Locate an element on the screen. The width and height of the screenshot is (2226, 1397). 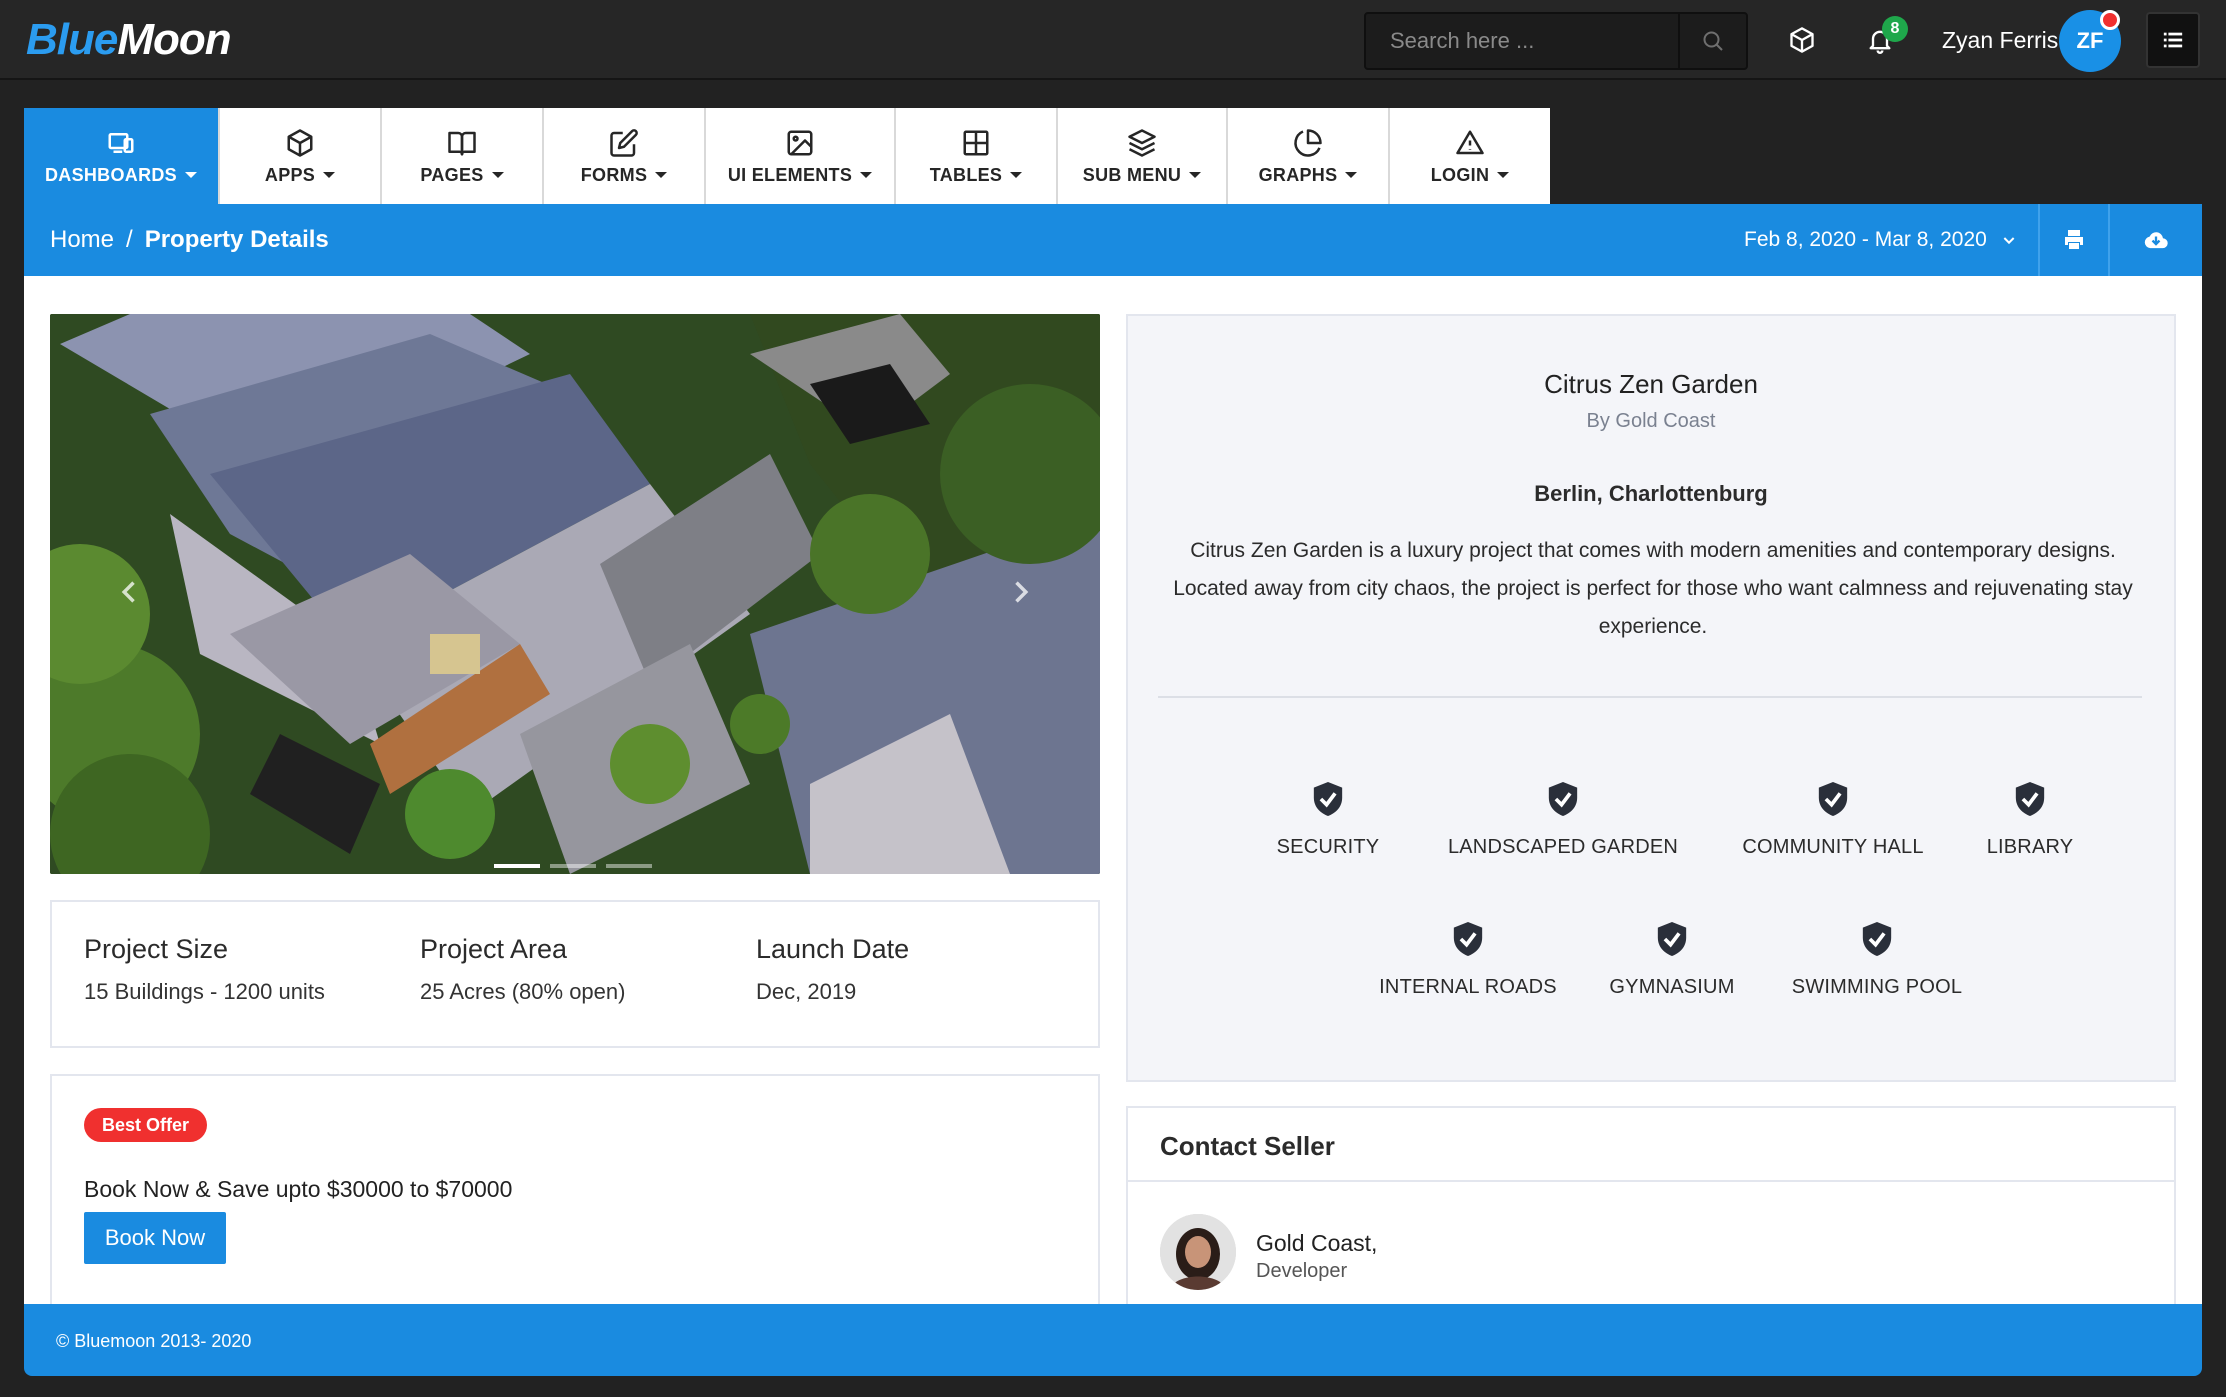
nav-tab-label: UI ELEMENTS is located at coordinates (790, 174).